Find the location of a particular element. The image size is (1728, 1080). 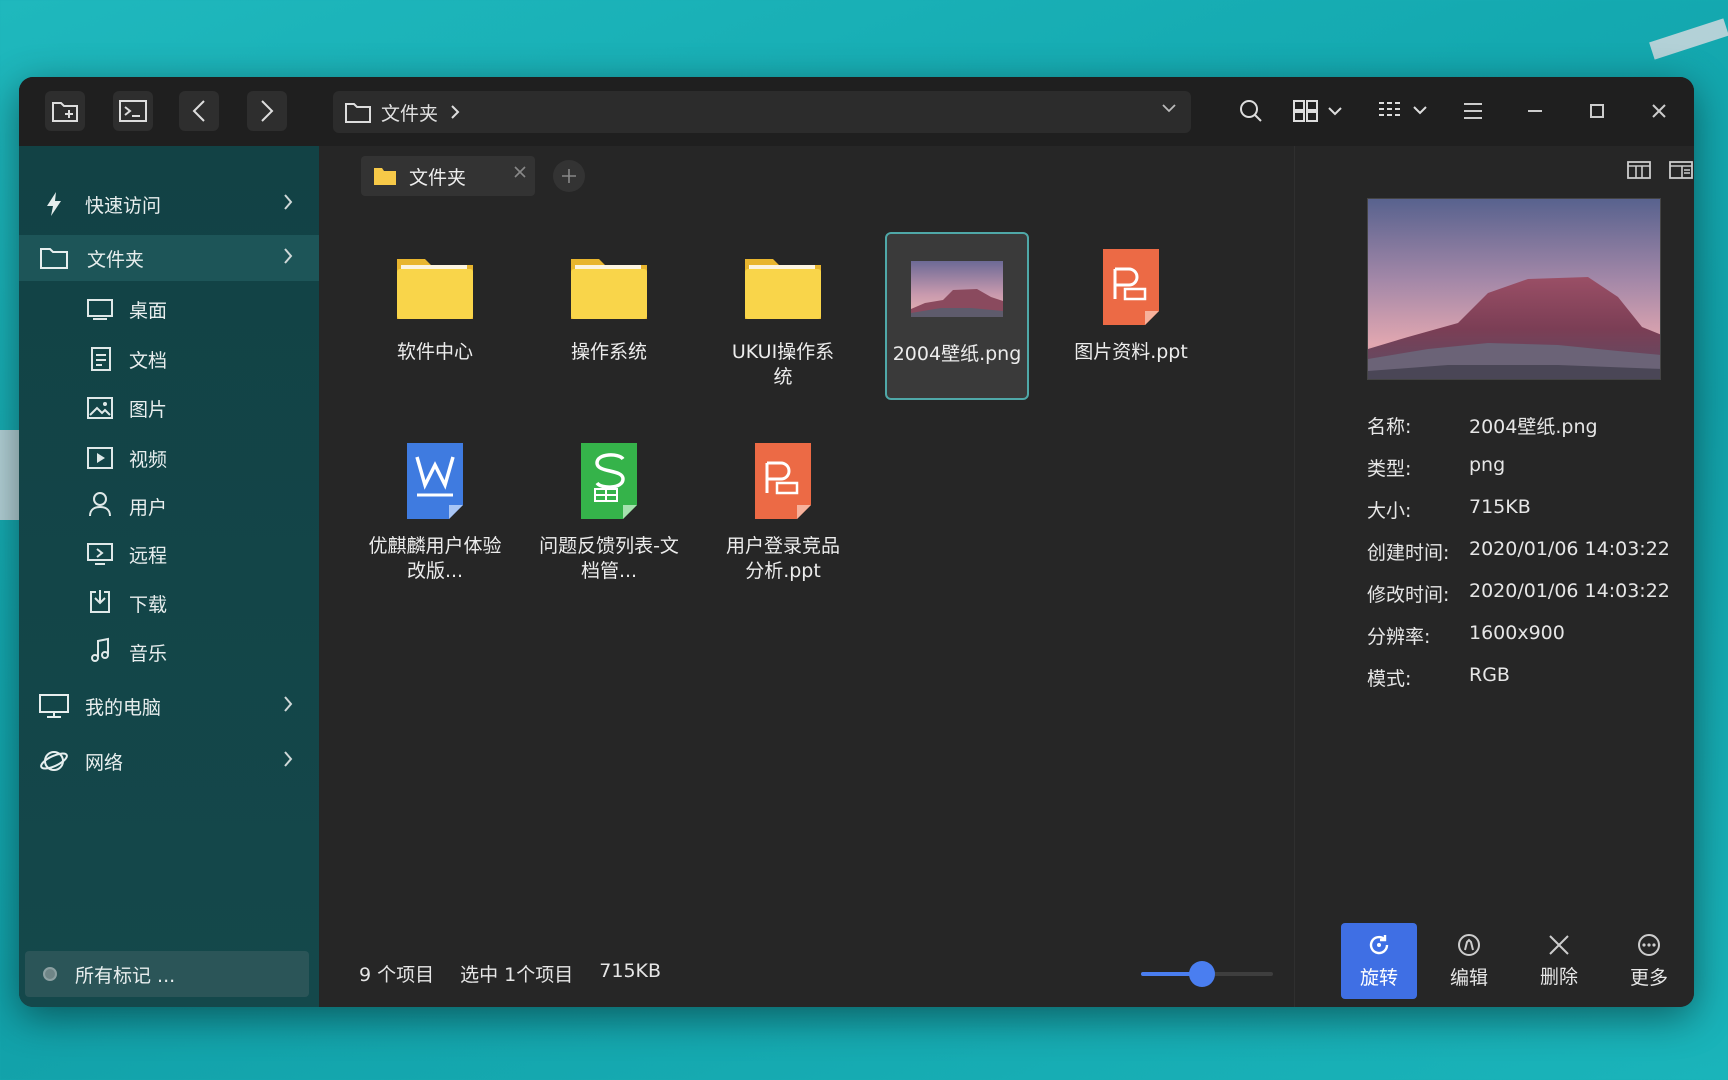

address-bar: 文件夹 is located at coordinates (762, 112).